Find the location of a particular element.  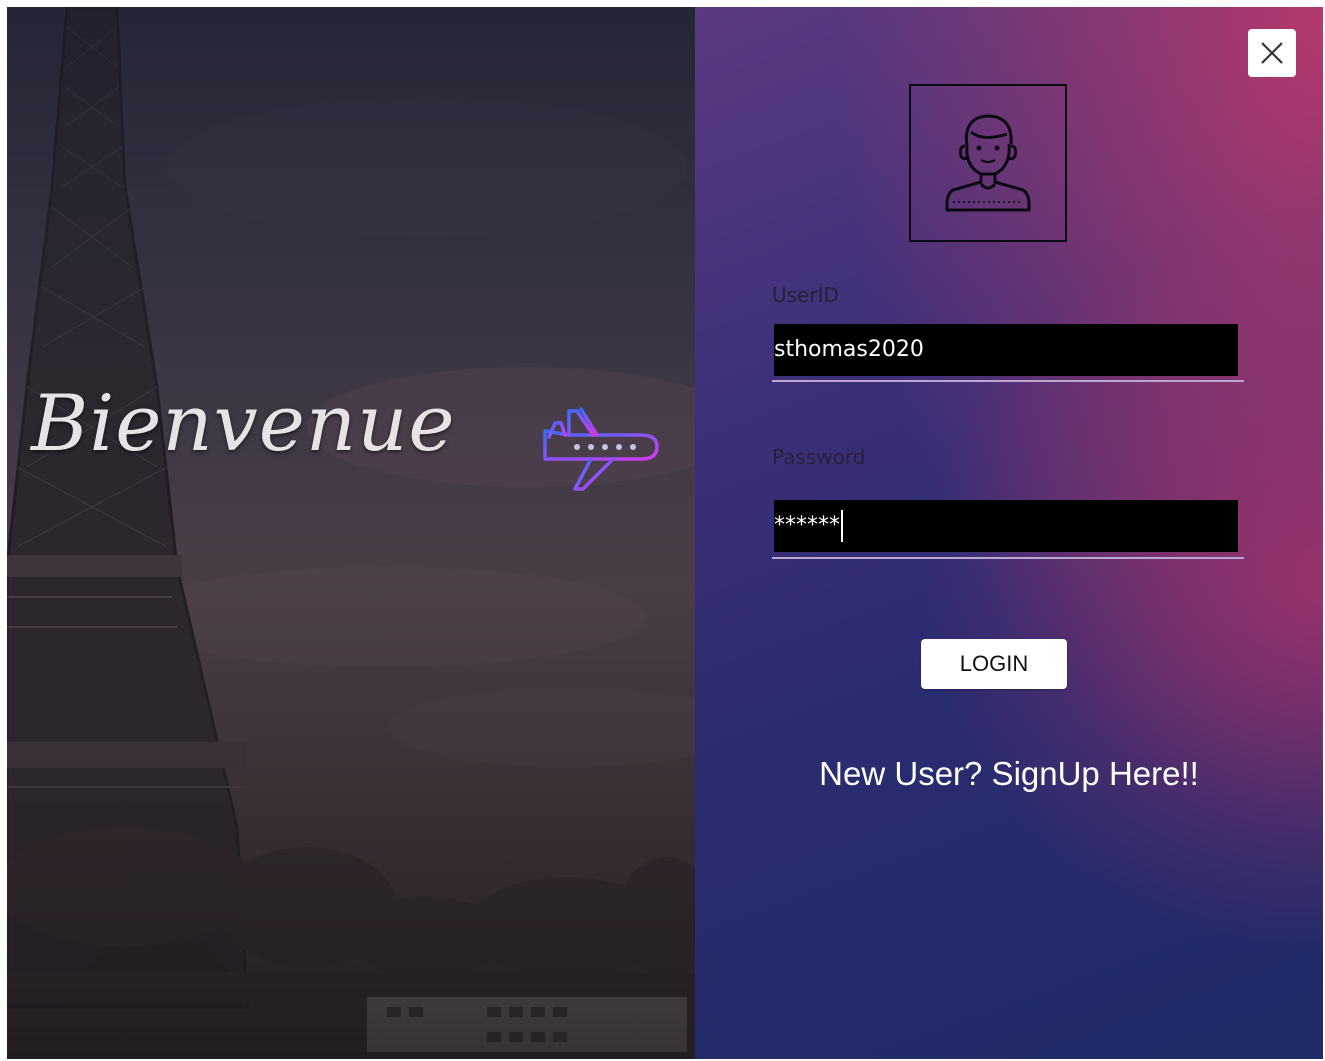

userid-underline is located at coordinates (1008, 381).